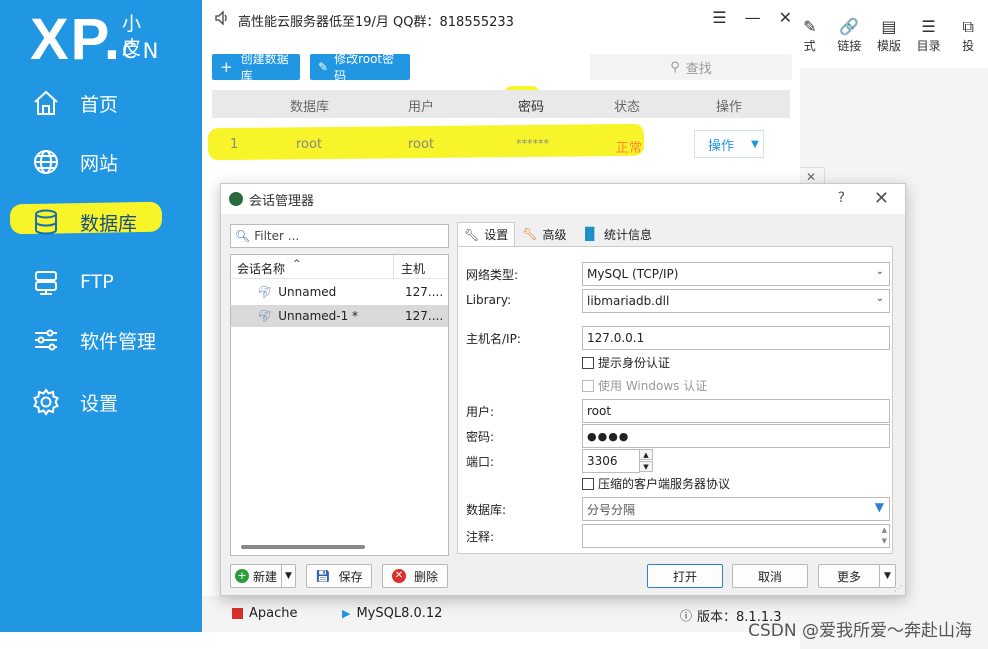 The image size is (988, 649). What do you see at coordinates (46, 282) in the screenshot?
I see `server-icon` at bounding box center [46, 282].